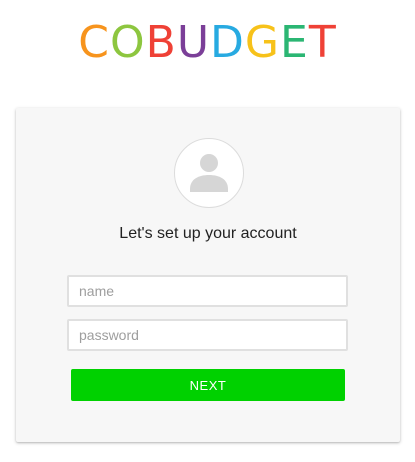 Image resolution: width=415 pixels, height=462 pixels. Describe the element at coordinates (262, 42) in the screenshot. I see `logo-letter: G` at that location.